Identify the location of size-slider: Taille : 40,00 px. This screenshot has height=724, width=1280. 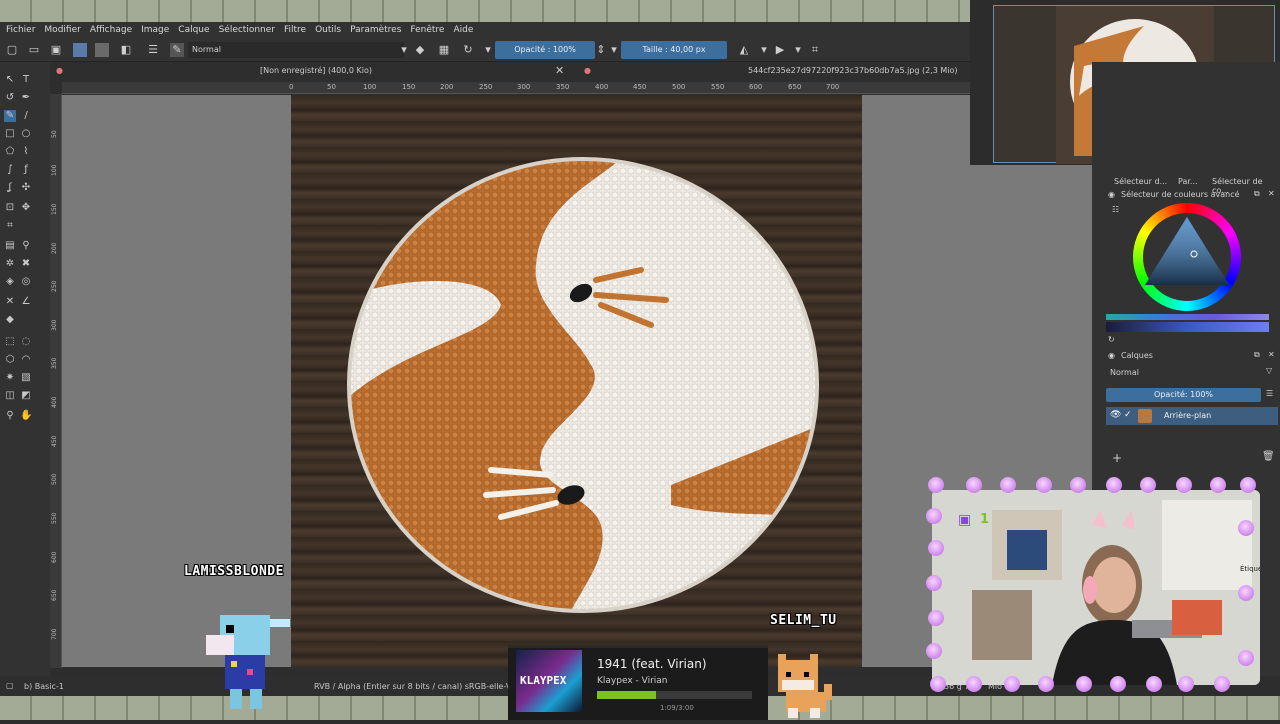
(674, 50).